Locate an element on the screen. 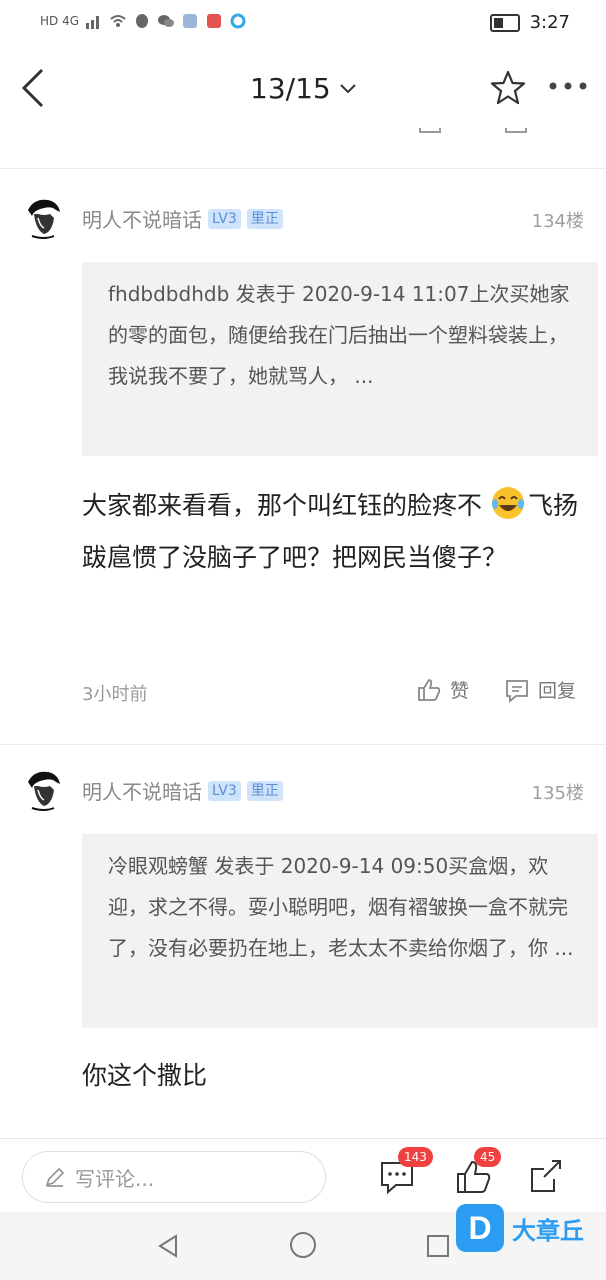 The width and height of the screenshot is (606, 1280). status-icons: HD 4G is located at coordinates (143, 21).